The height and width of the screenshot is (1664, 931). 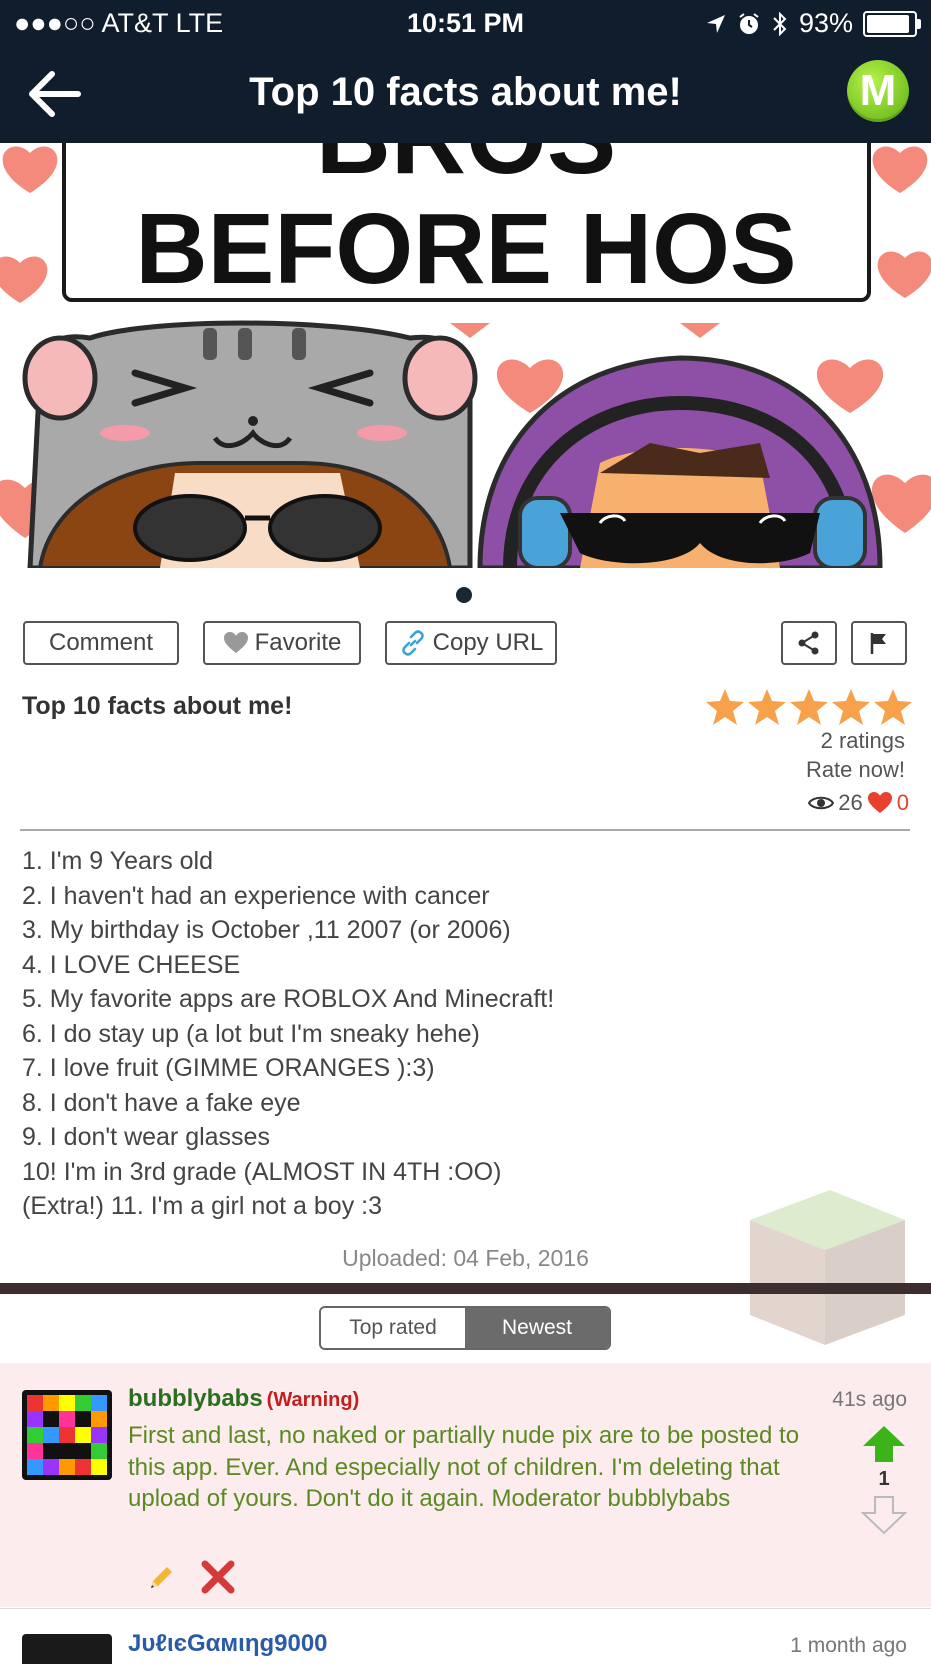 I want to click on description-line: 8. I don't have a fake eye, so click(x=161, y=1102).